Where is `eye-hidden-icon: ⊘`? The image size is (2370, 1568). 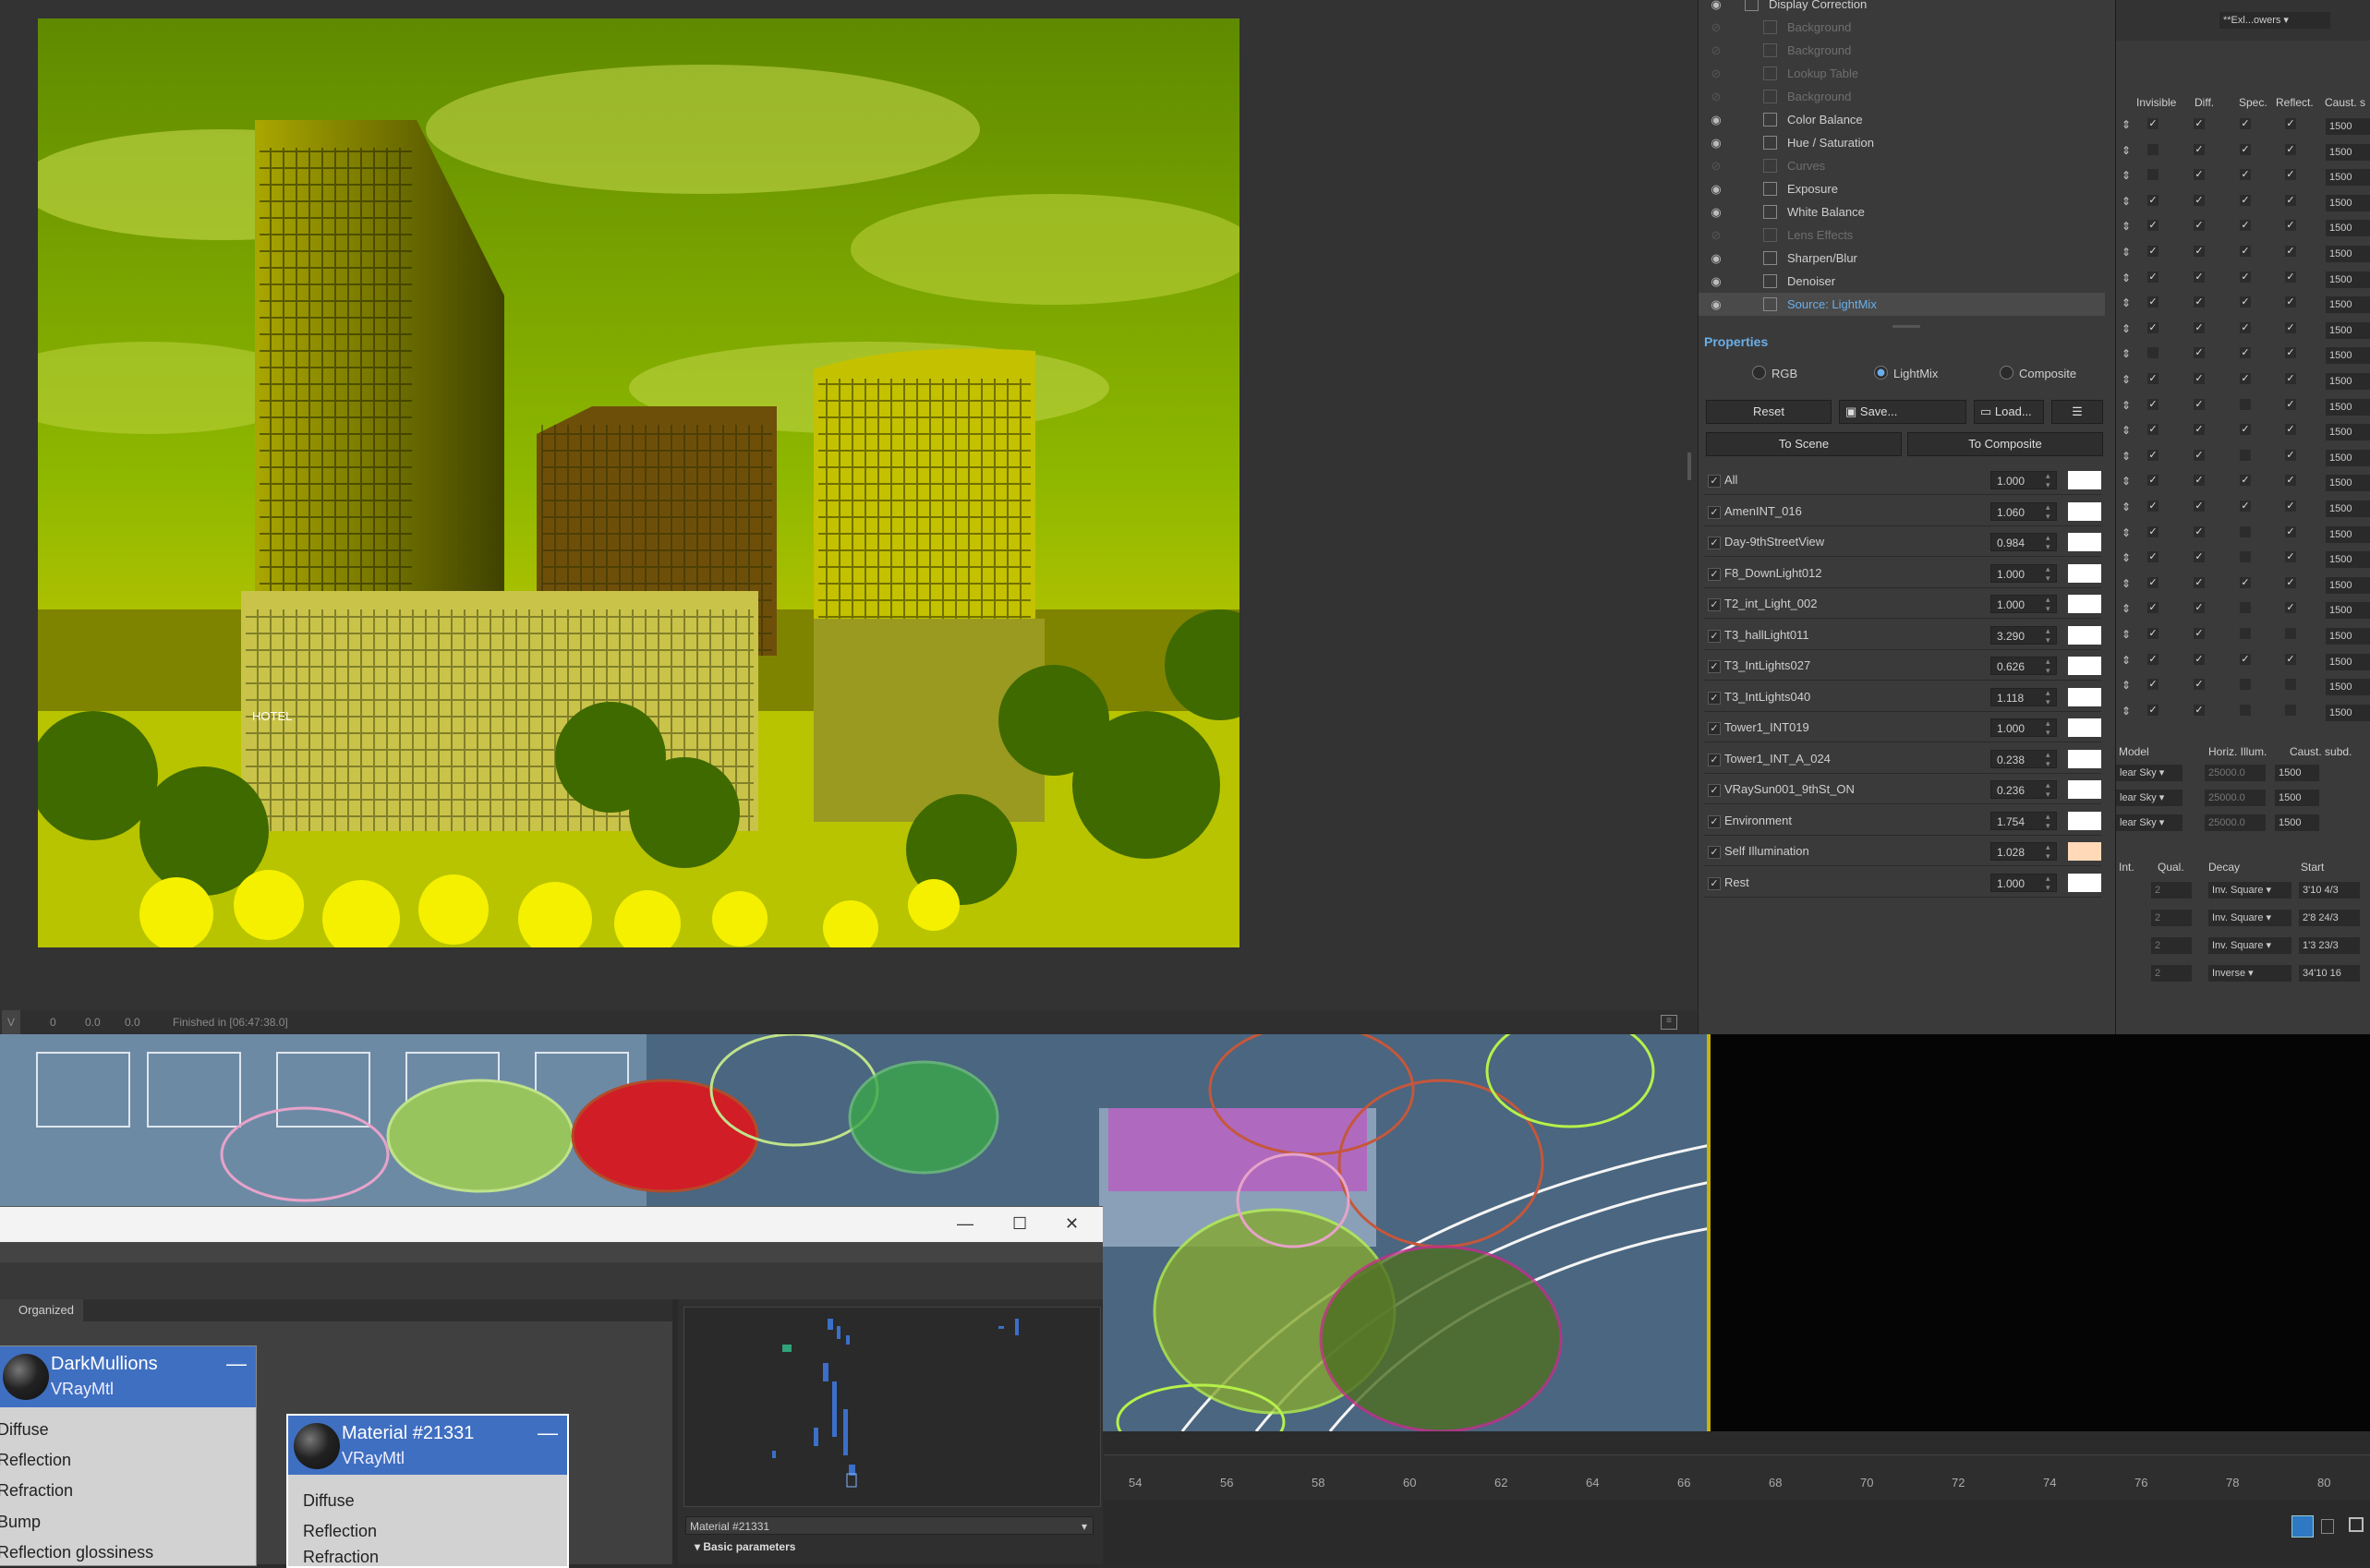 eye-hidden-icon: ⊘ is located at coordinates (1716, 27).